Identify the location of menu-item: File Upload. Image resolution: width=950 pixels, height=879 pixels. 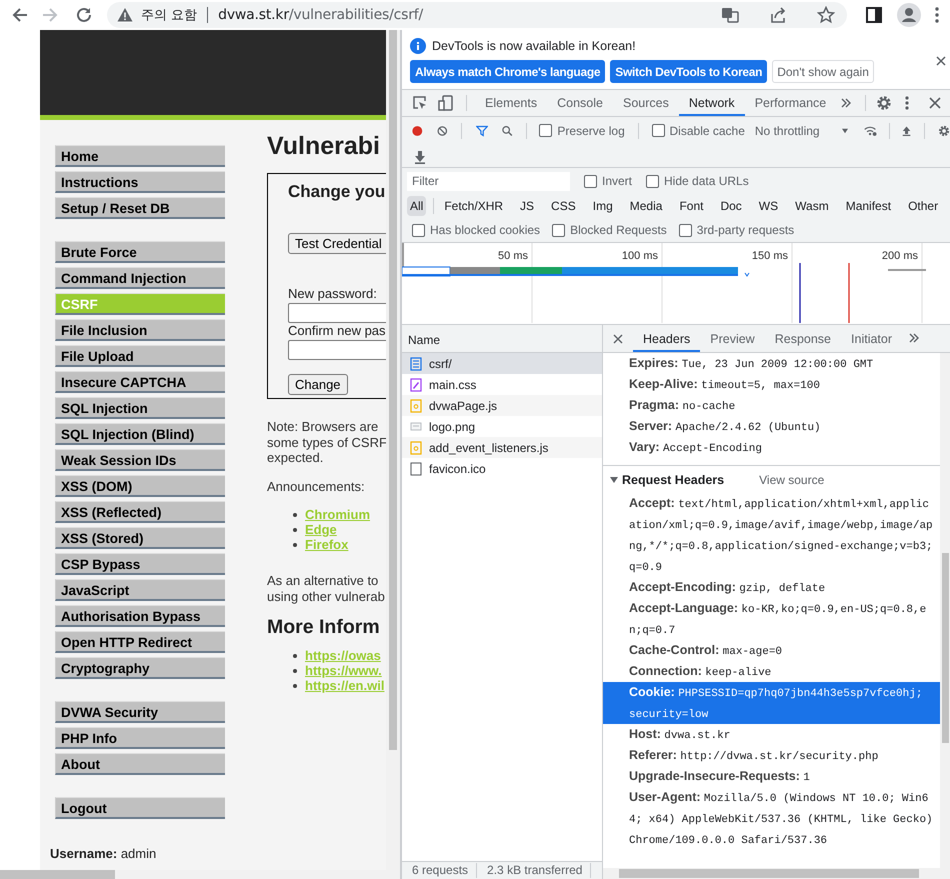
(140, 356).